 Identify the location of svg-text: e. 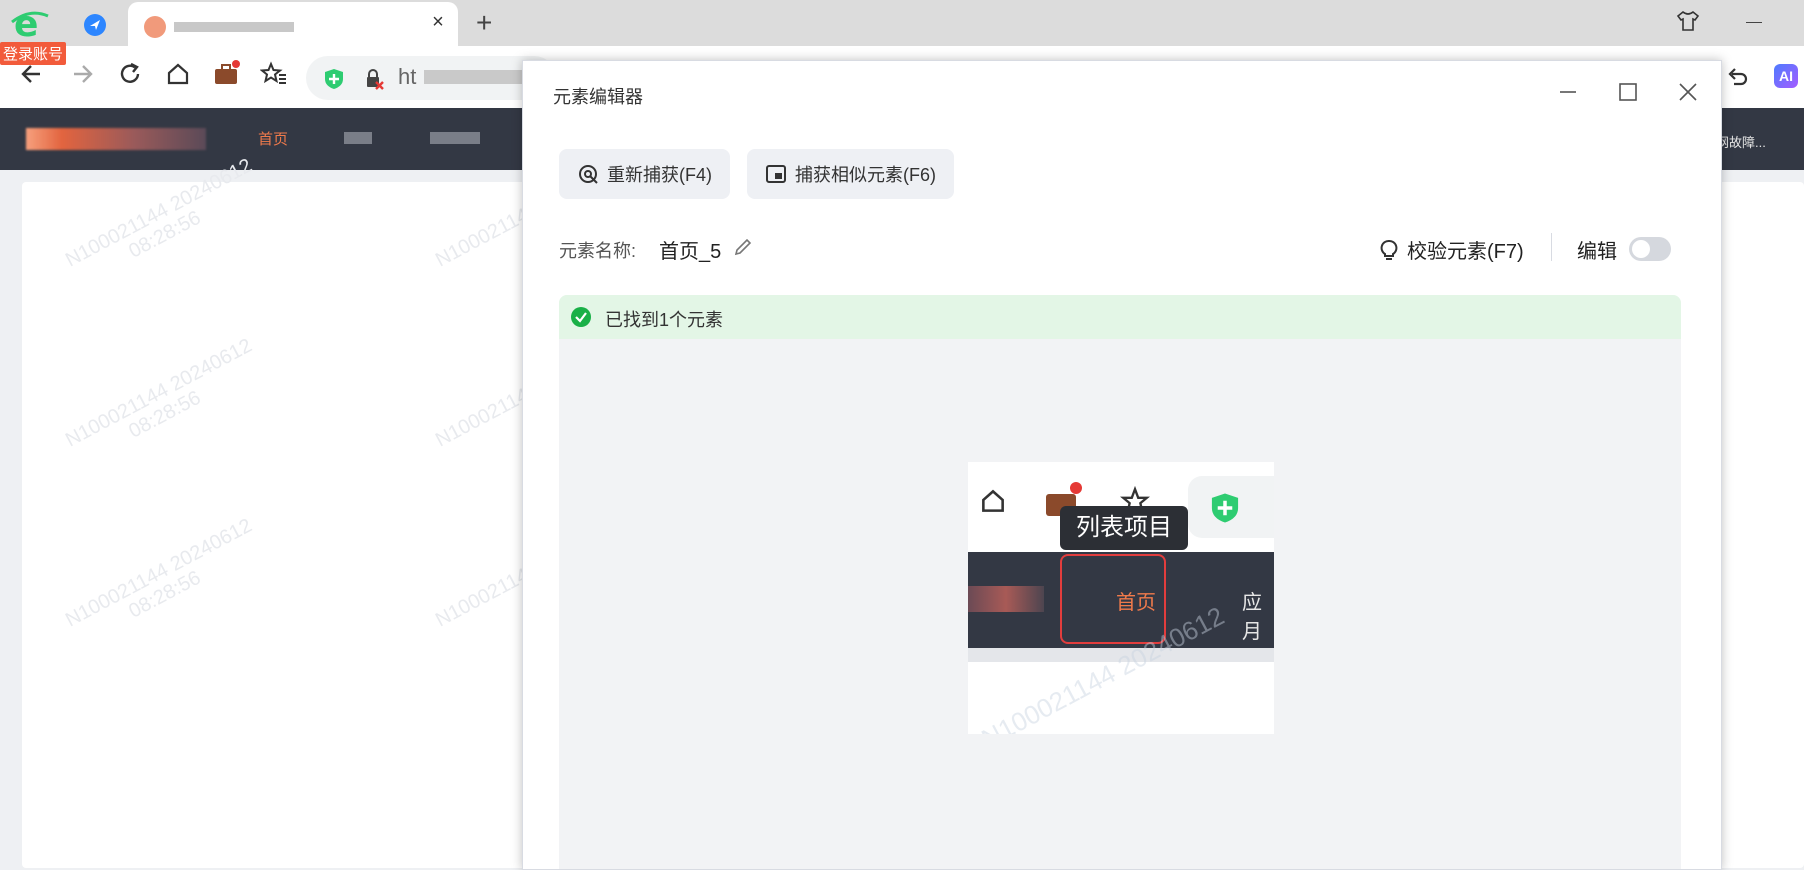
(26, 23).